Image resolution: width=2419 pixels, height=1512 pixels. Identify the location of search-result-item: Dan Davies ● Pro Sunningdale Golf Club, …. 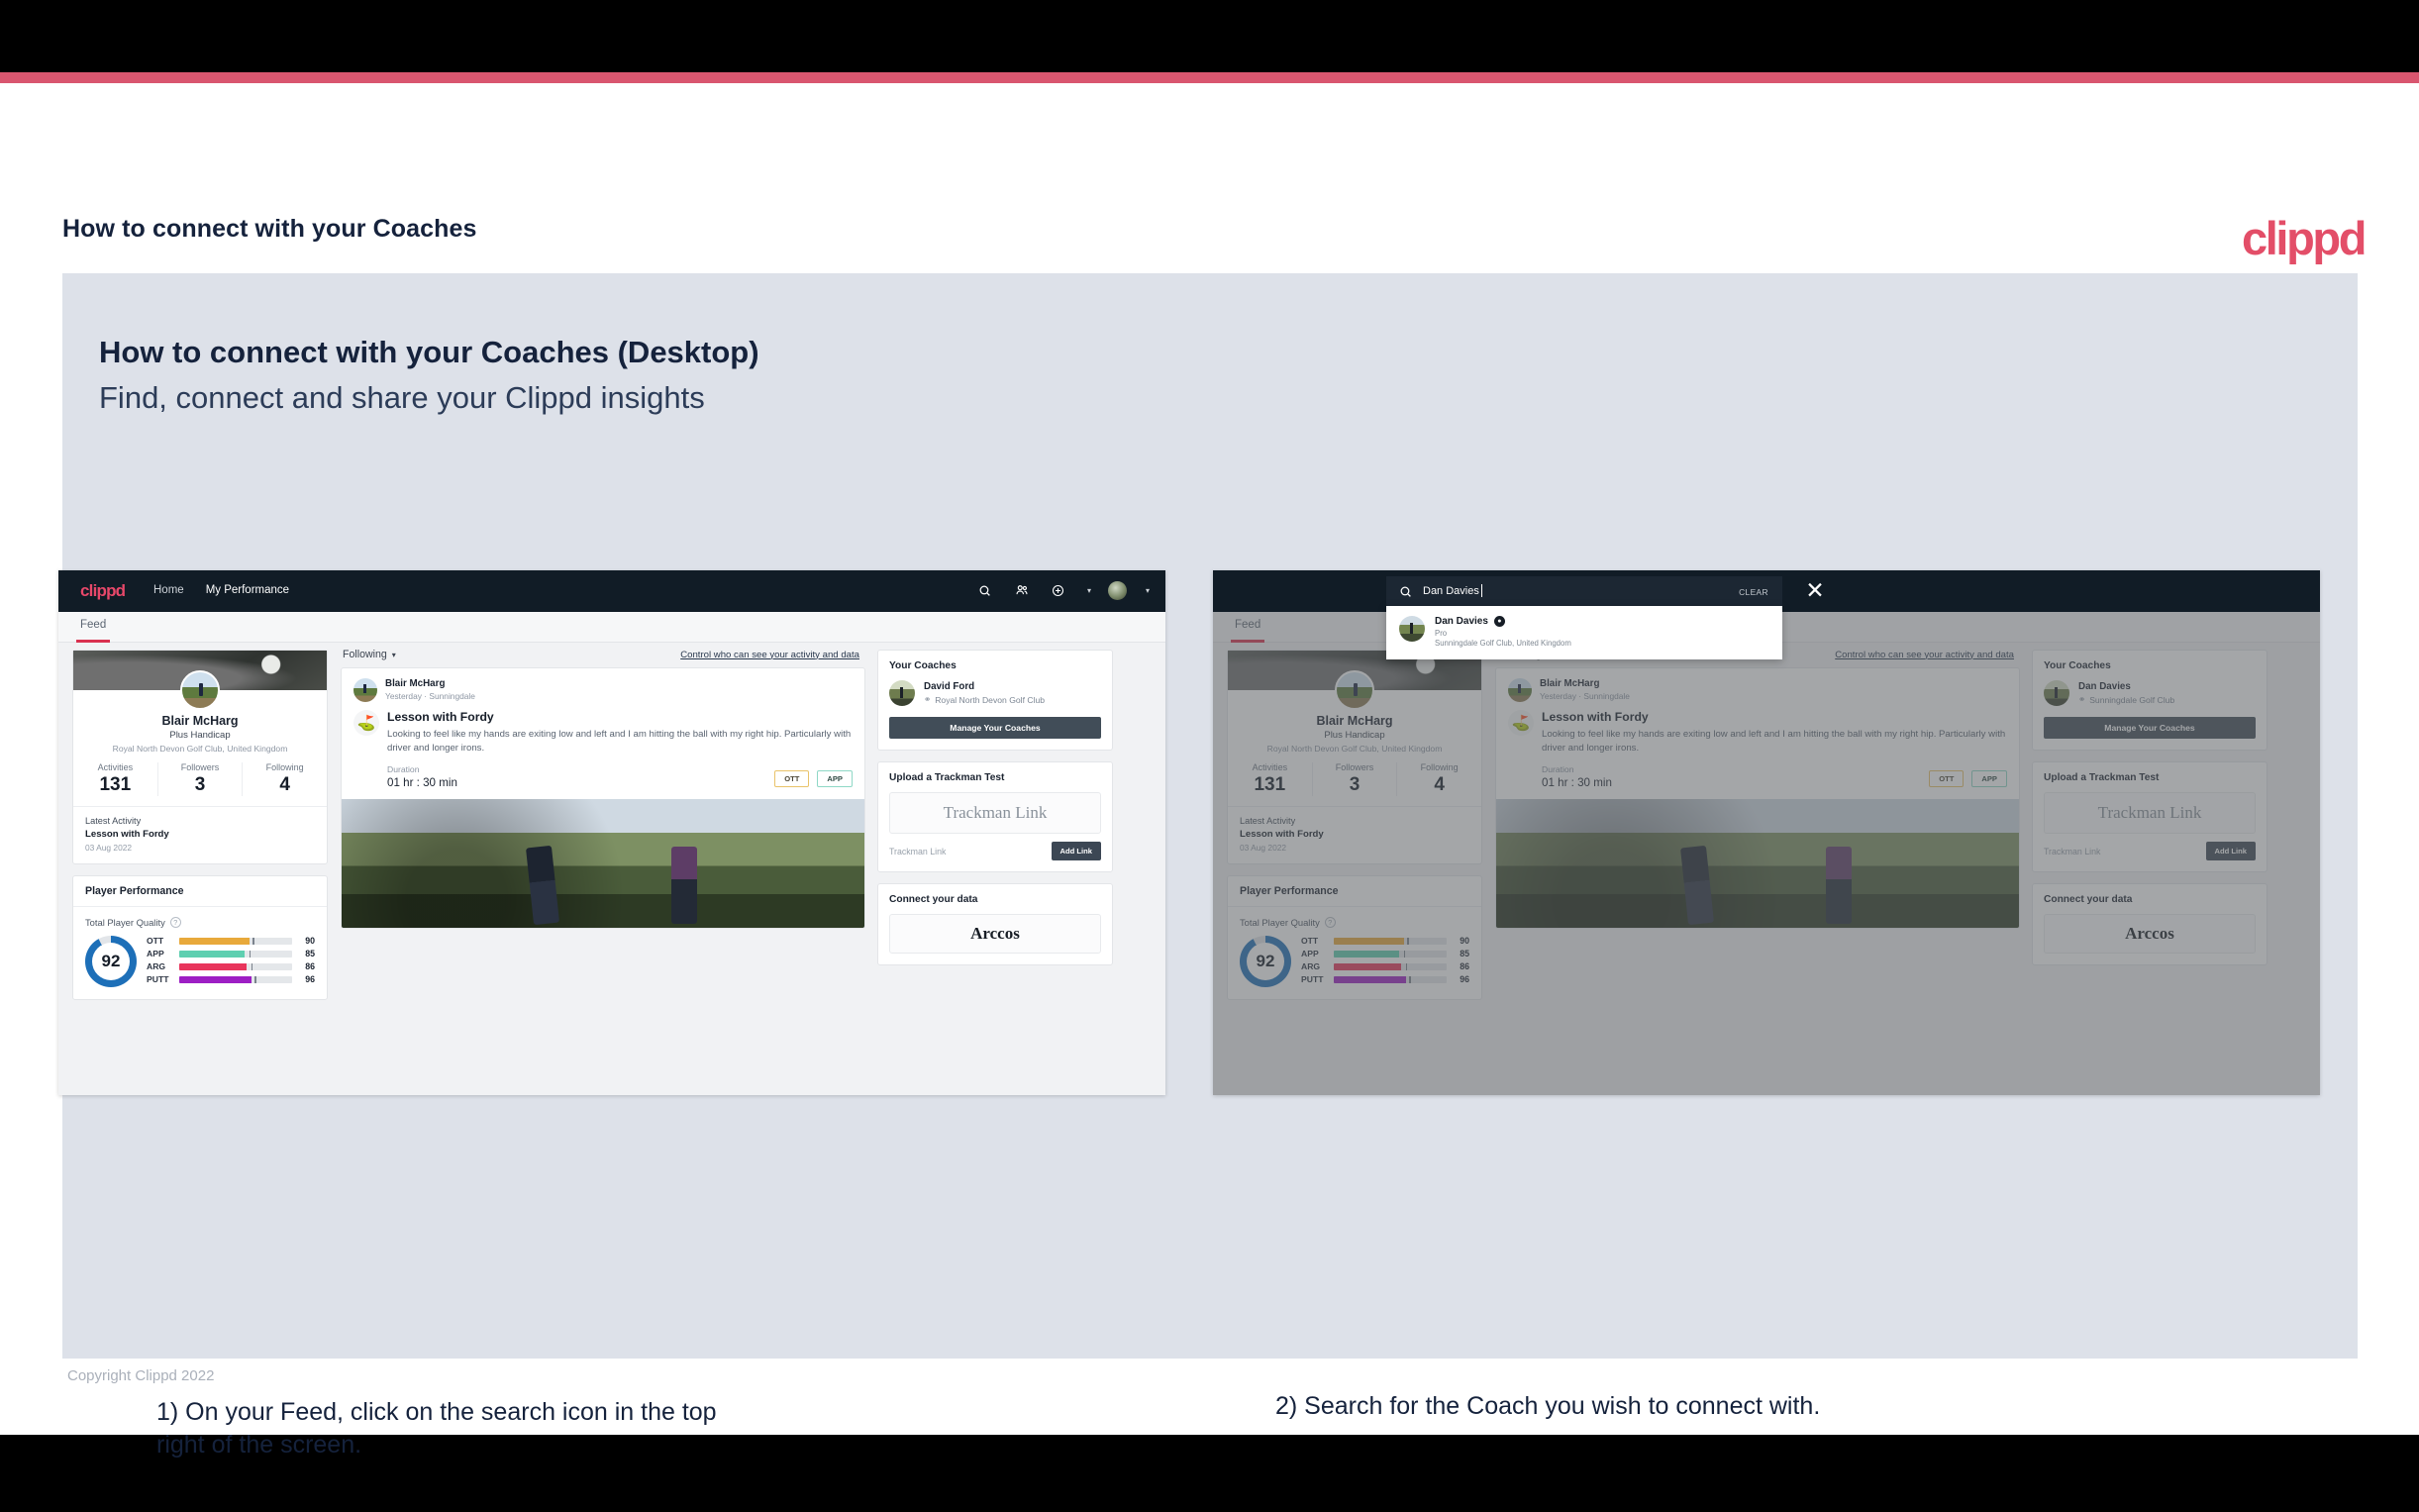
(1584, 632).